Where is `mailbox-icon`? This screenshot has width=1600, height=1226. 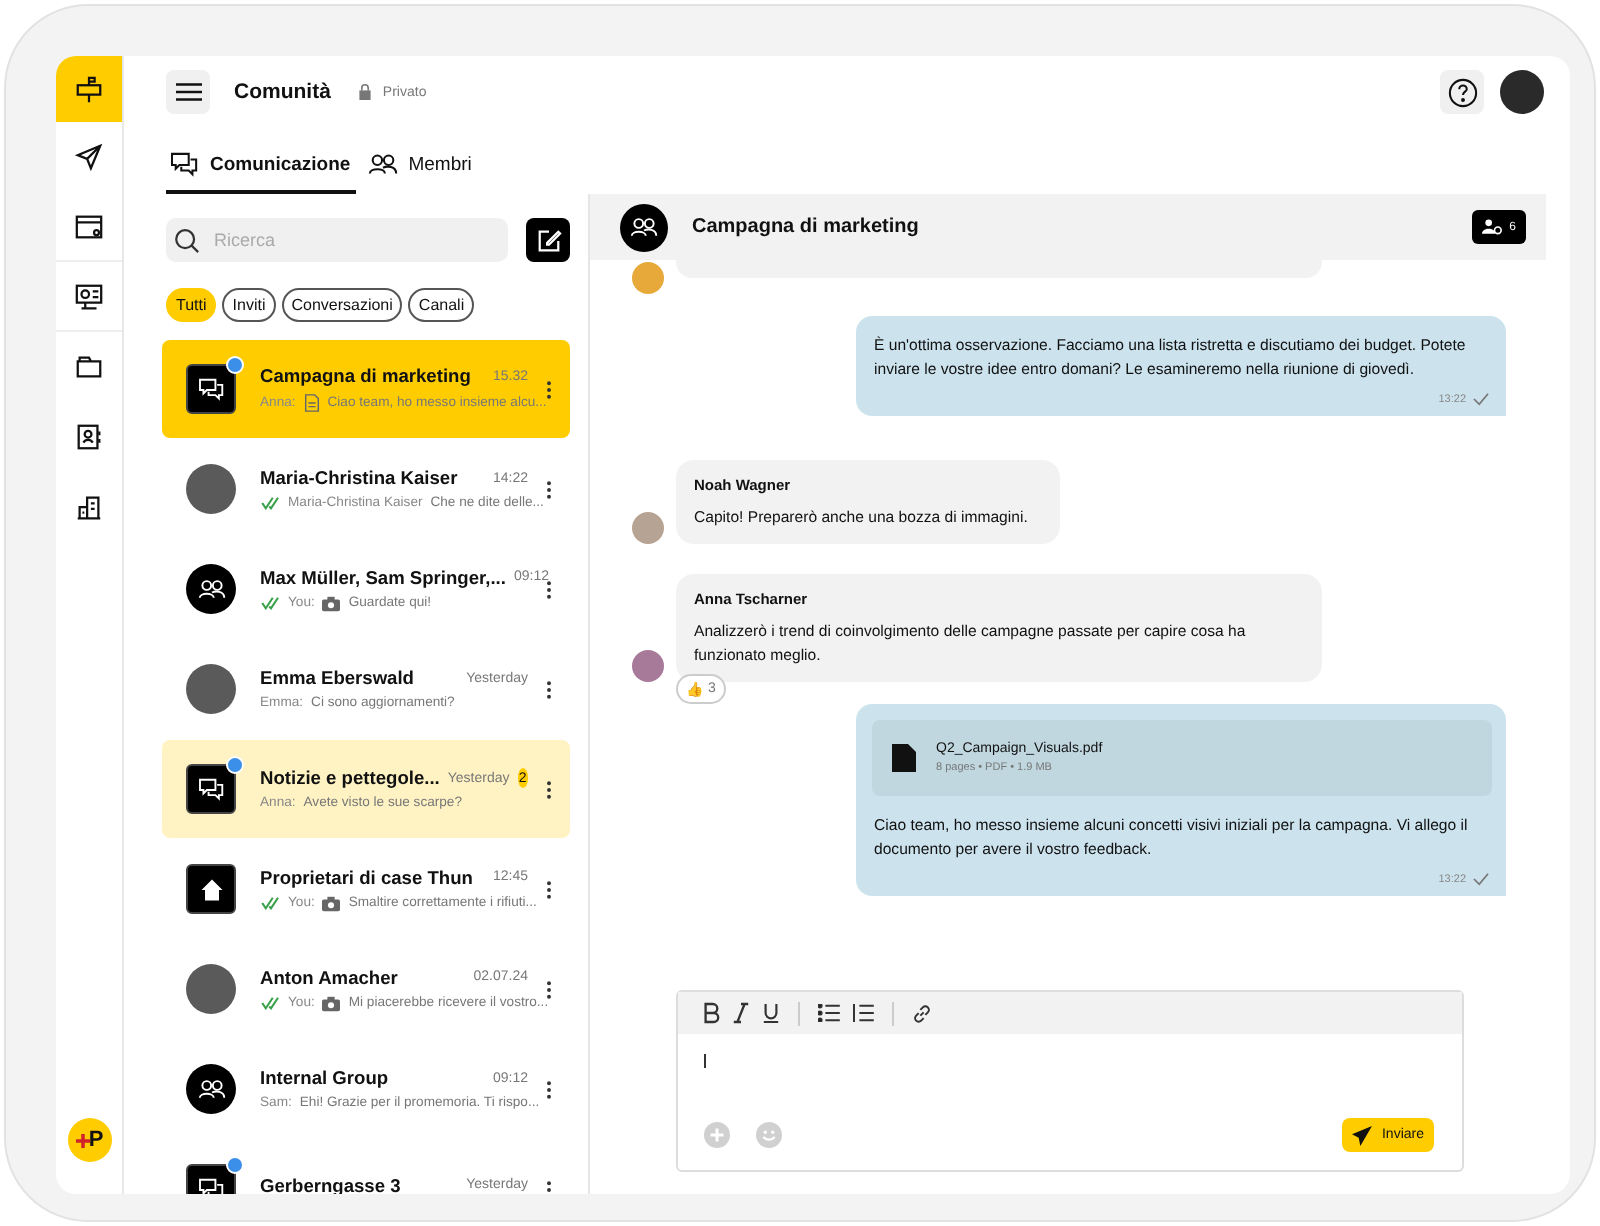
mailbox-icon is located at coordinates (89, 88).